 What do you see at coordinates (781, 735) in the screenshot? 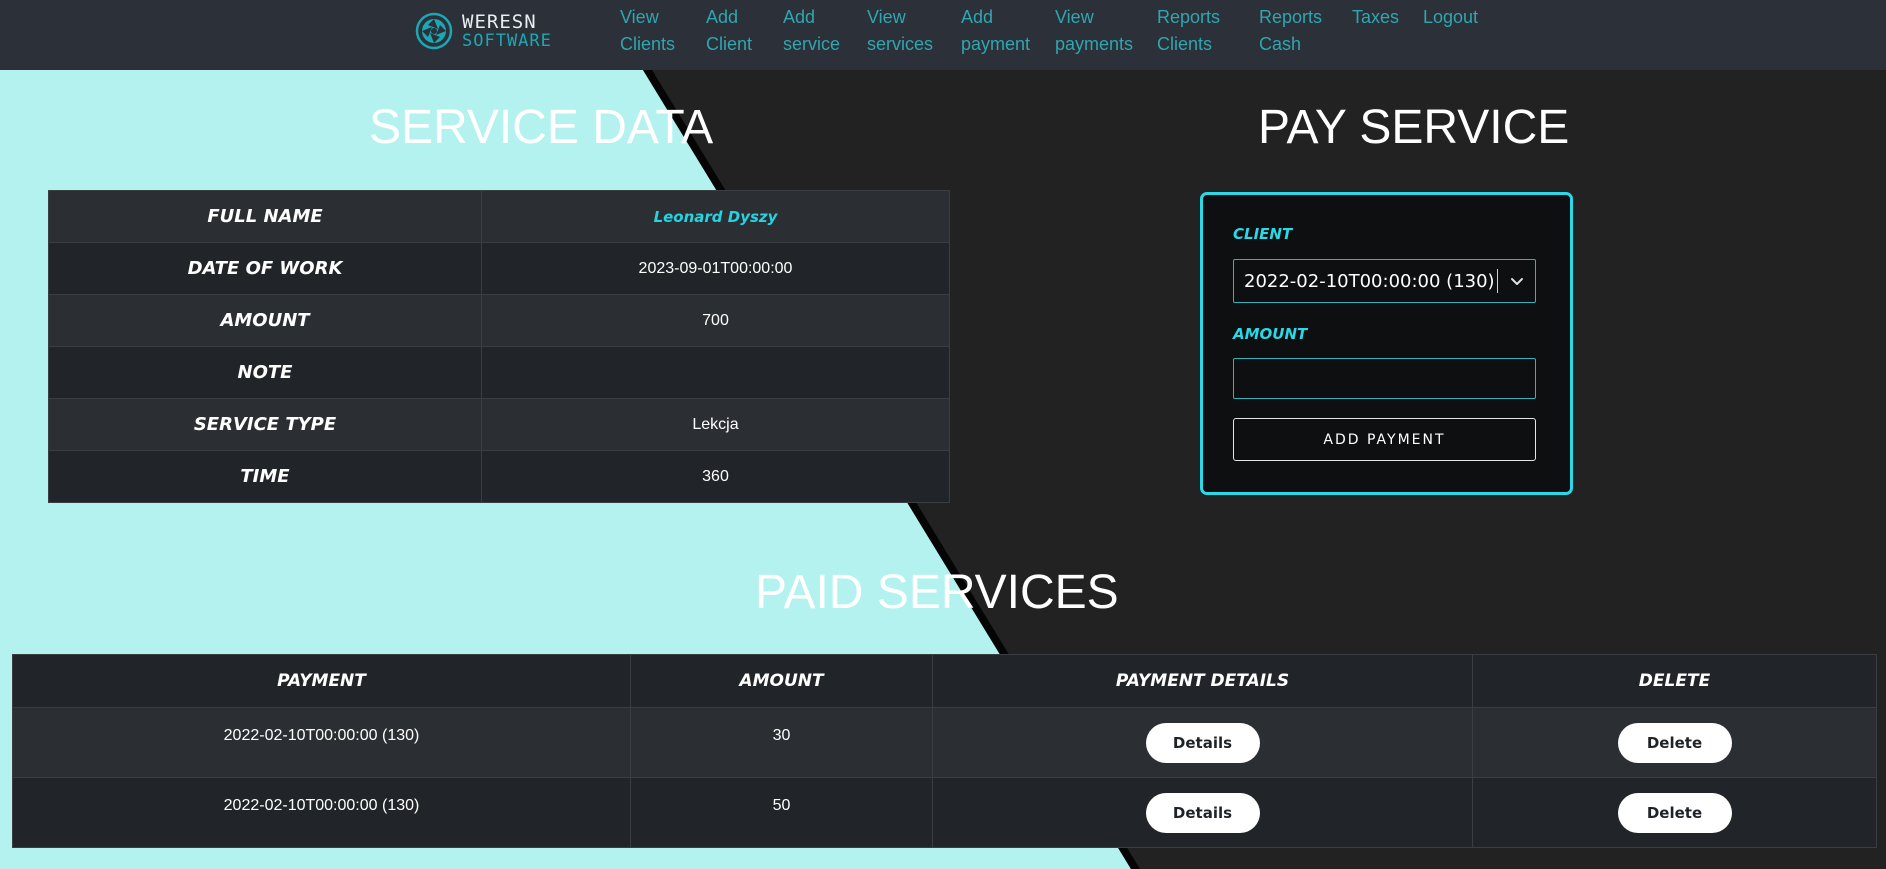
I see `amount-value: 30` at bounding box center [781, 735].